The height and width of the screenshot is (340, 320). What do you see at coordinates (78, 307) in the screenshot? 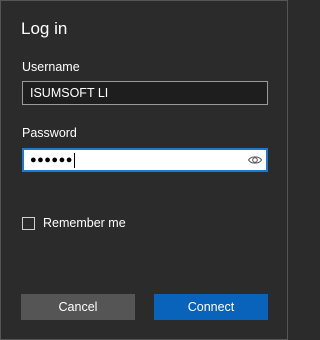
I see `cancel-button: Cancel` at bounding box center [78, 307].